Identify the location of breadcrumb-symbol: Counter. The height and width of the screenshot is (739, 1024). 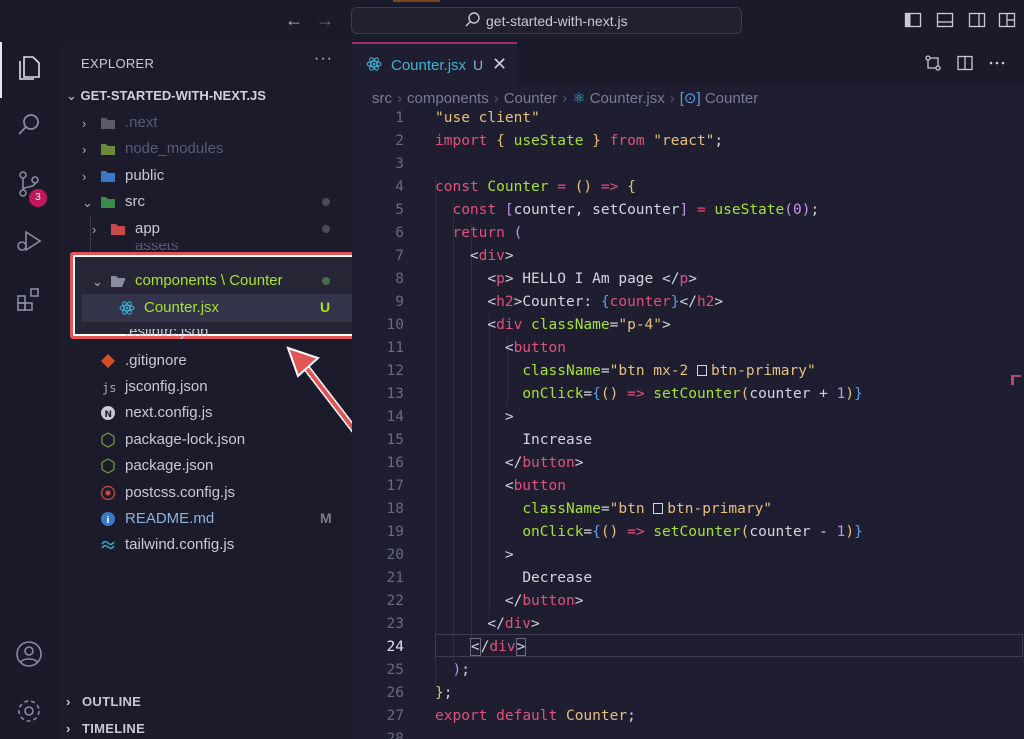
(731, 98).